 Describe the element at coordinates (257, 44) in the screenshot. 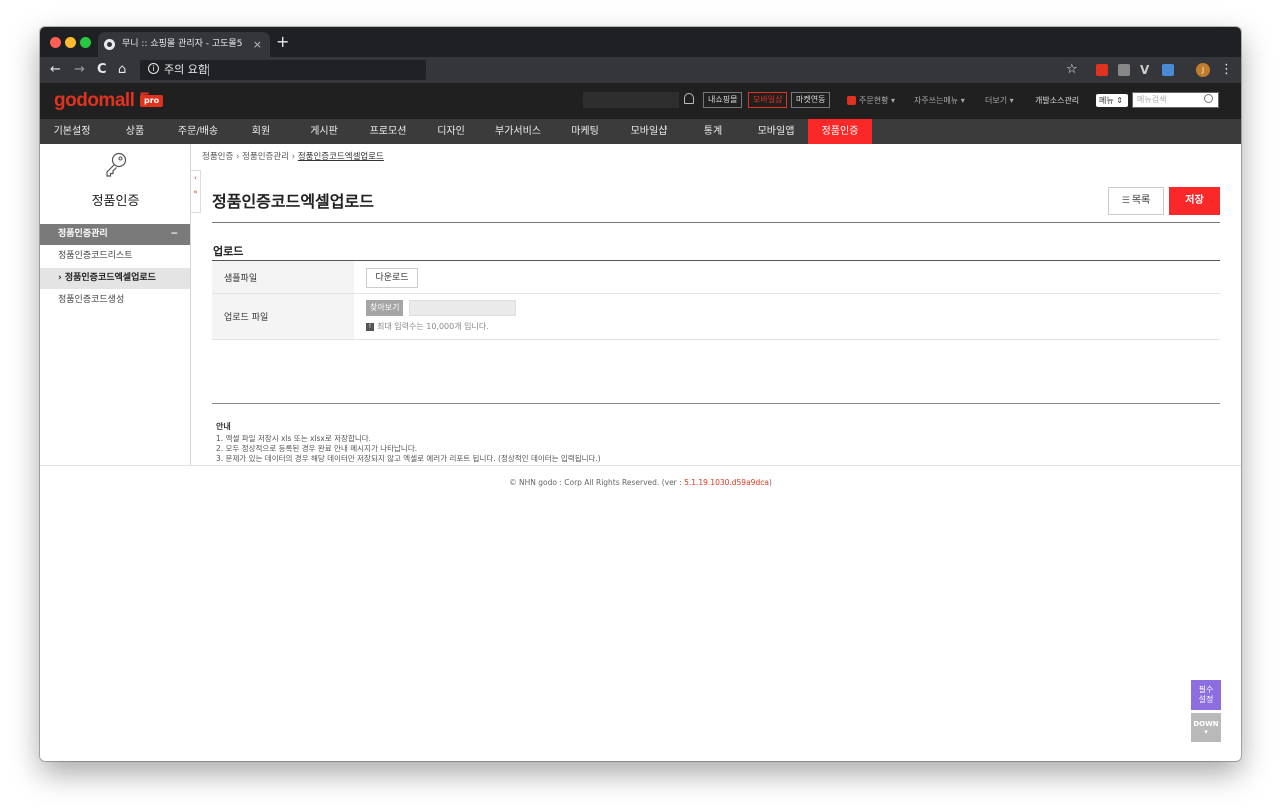

I see `tab-close-icon: ×` at that location.